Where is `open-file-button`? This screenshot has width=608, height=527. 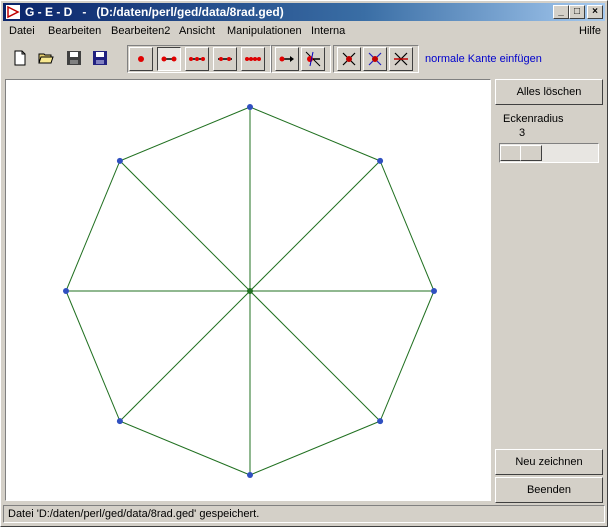
open-file-button is located at coordinates (47, 59).